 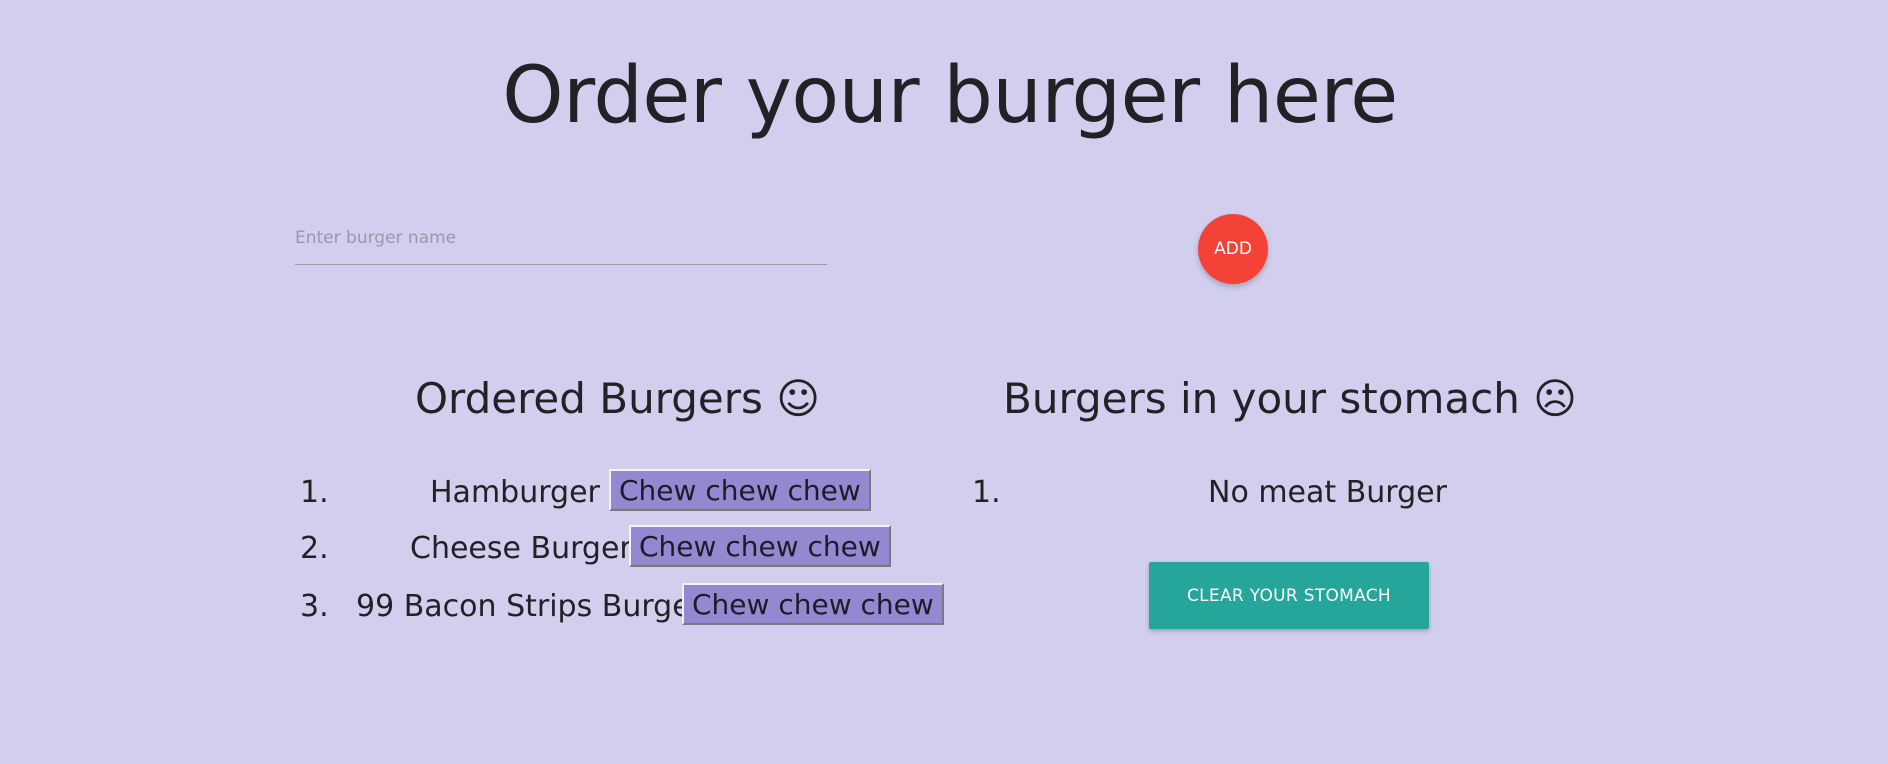 I want to click on burger-name: Cheese Burger, so click(x=521, y=548).